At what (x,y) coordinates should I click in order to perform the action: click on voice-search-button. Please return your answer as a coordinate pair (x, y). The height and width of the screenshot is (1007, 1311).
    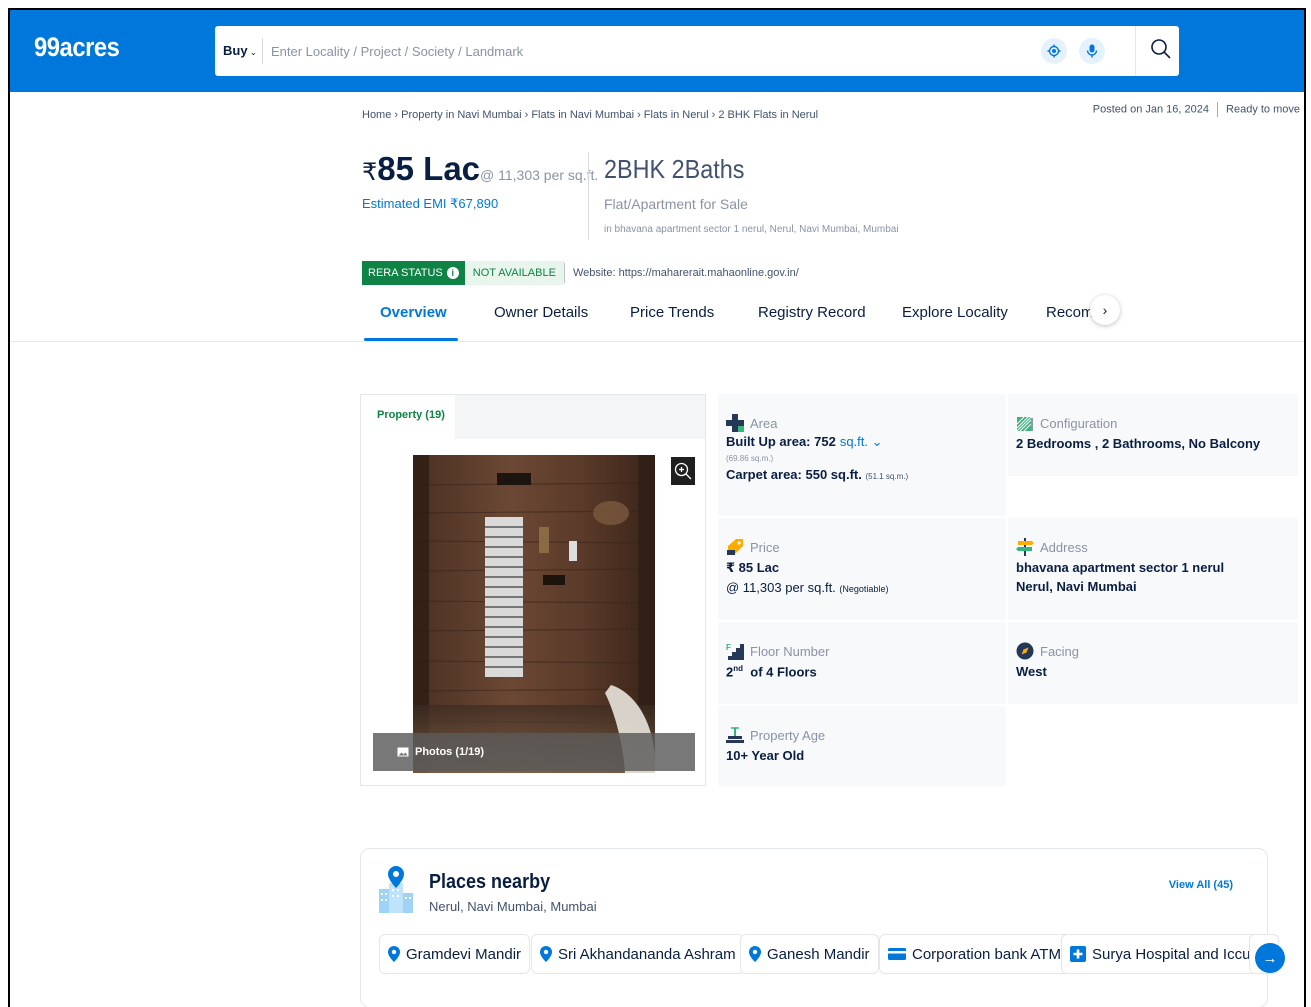
    Looking at the image, I should click on (1092, 51).